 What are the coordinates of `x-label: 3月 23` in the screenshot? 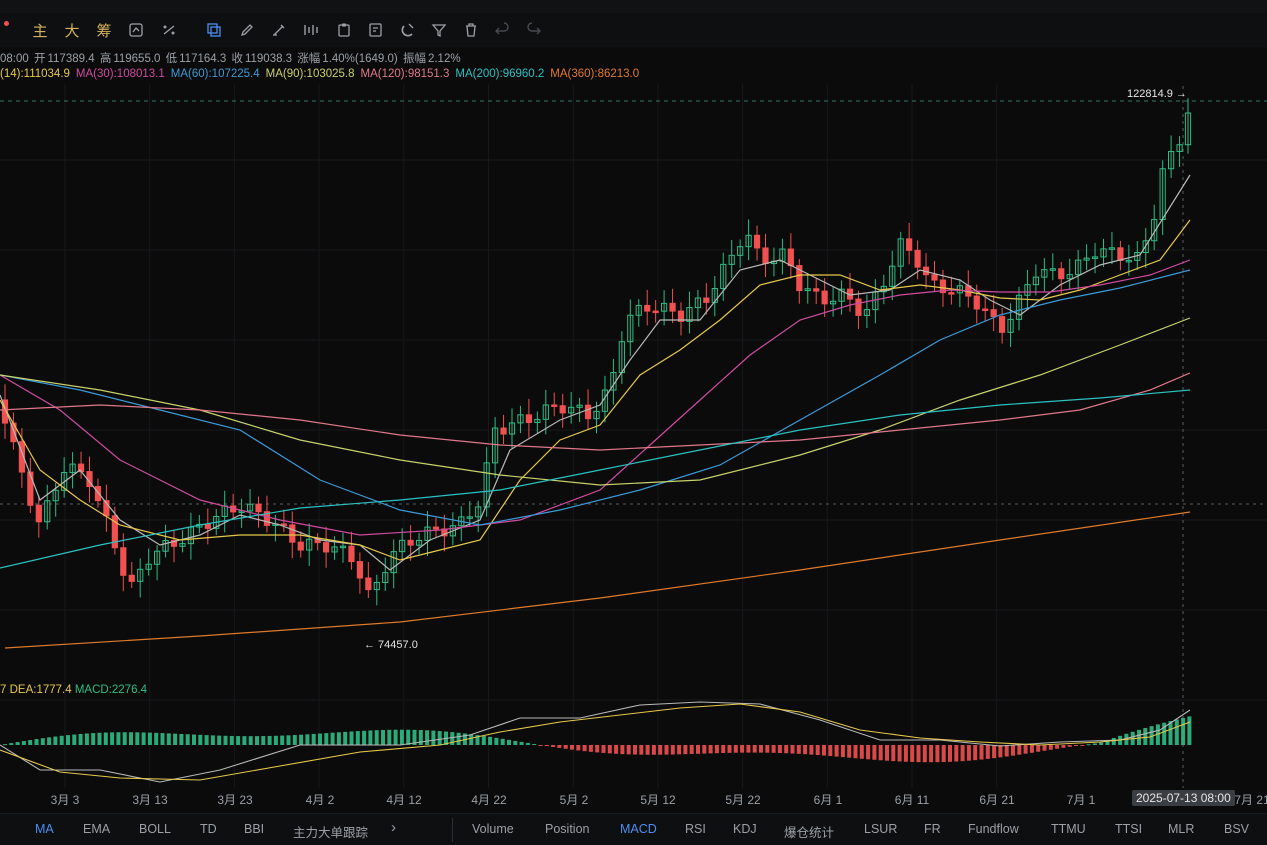 It's located at (235, 800).